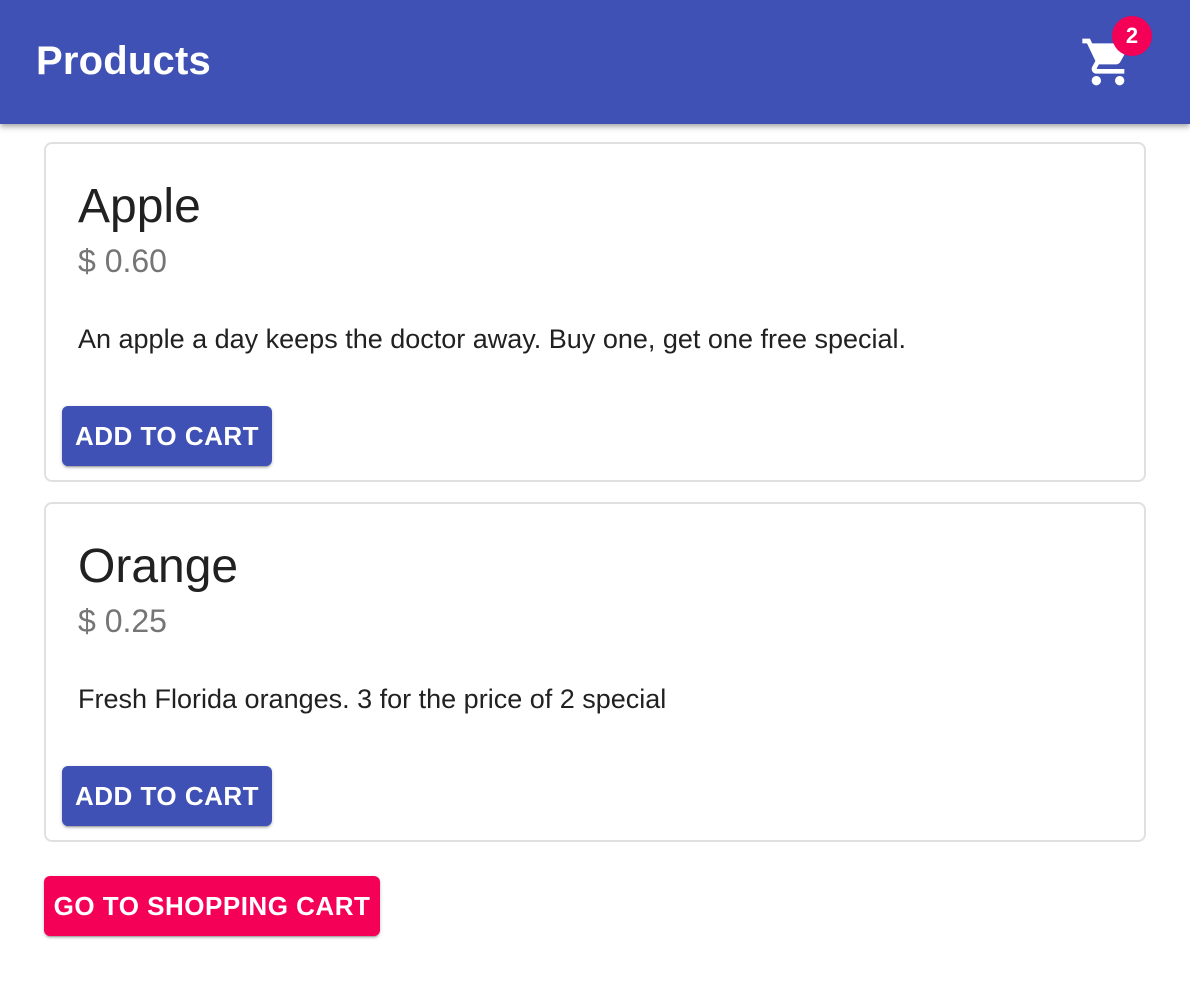  What do you see at coordinates (139, 206) in the screenshot?
I see `product-name: Apple` at bounding box center [139, 206].